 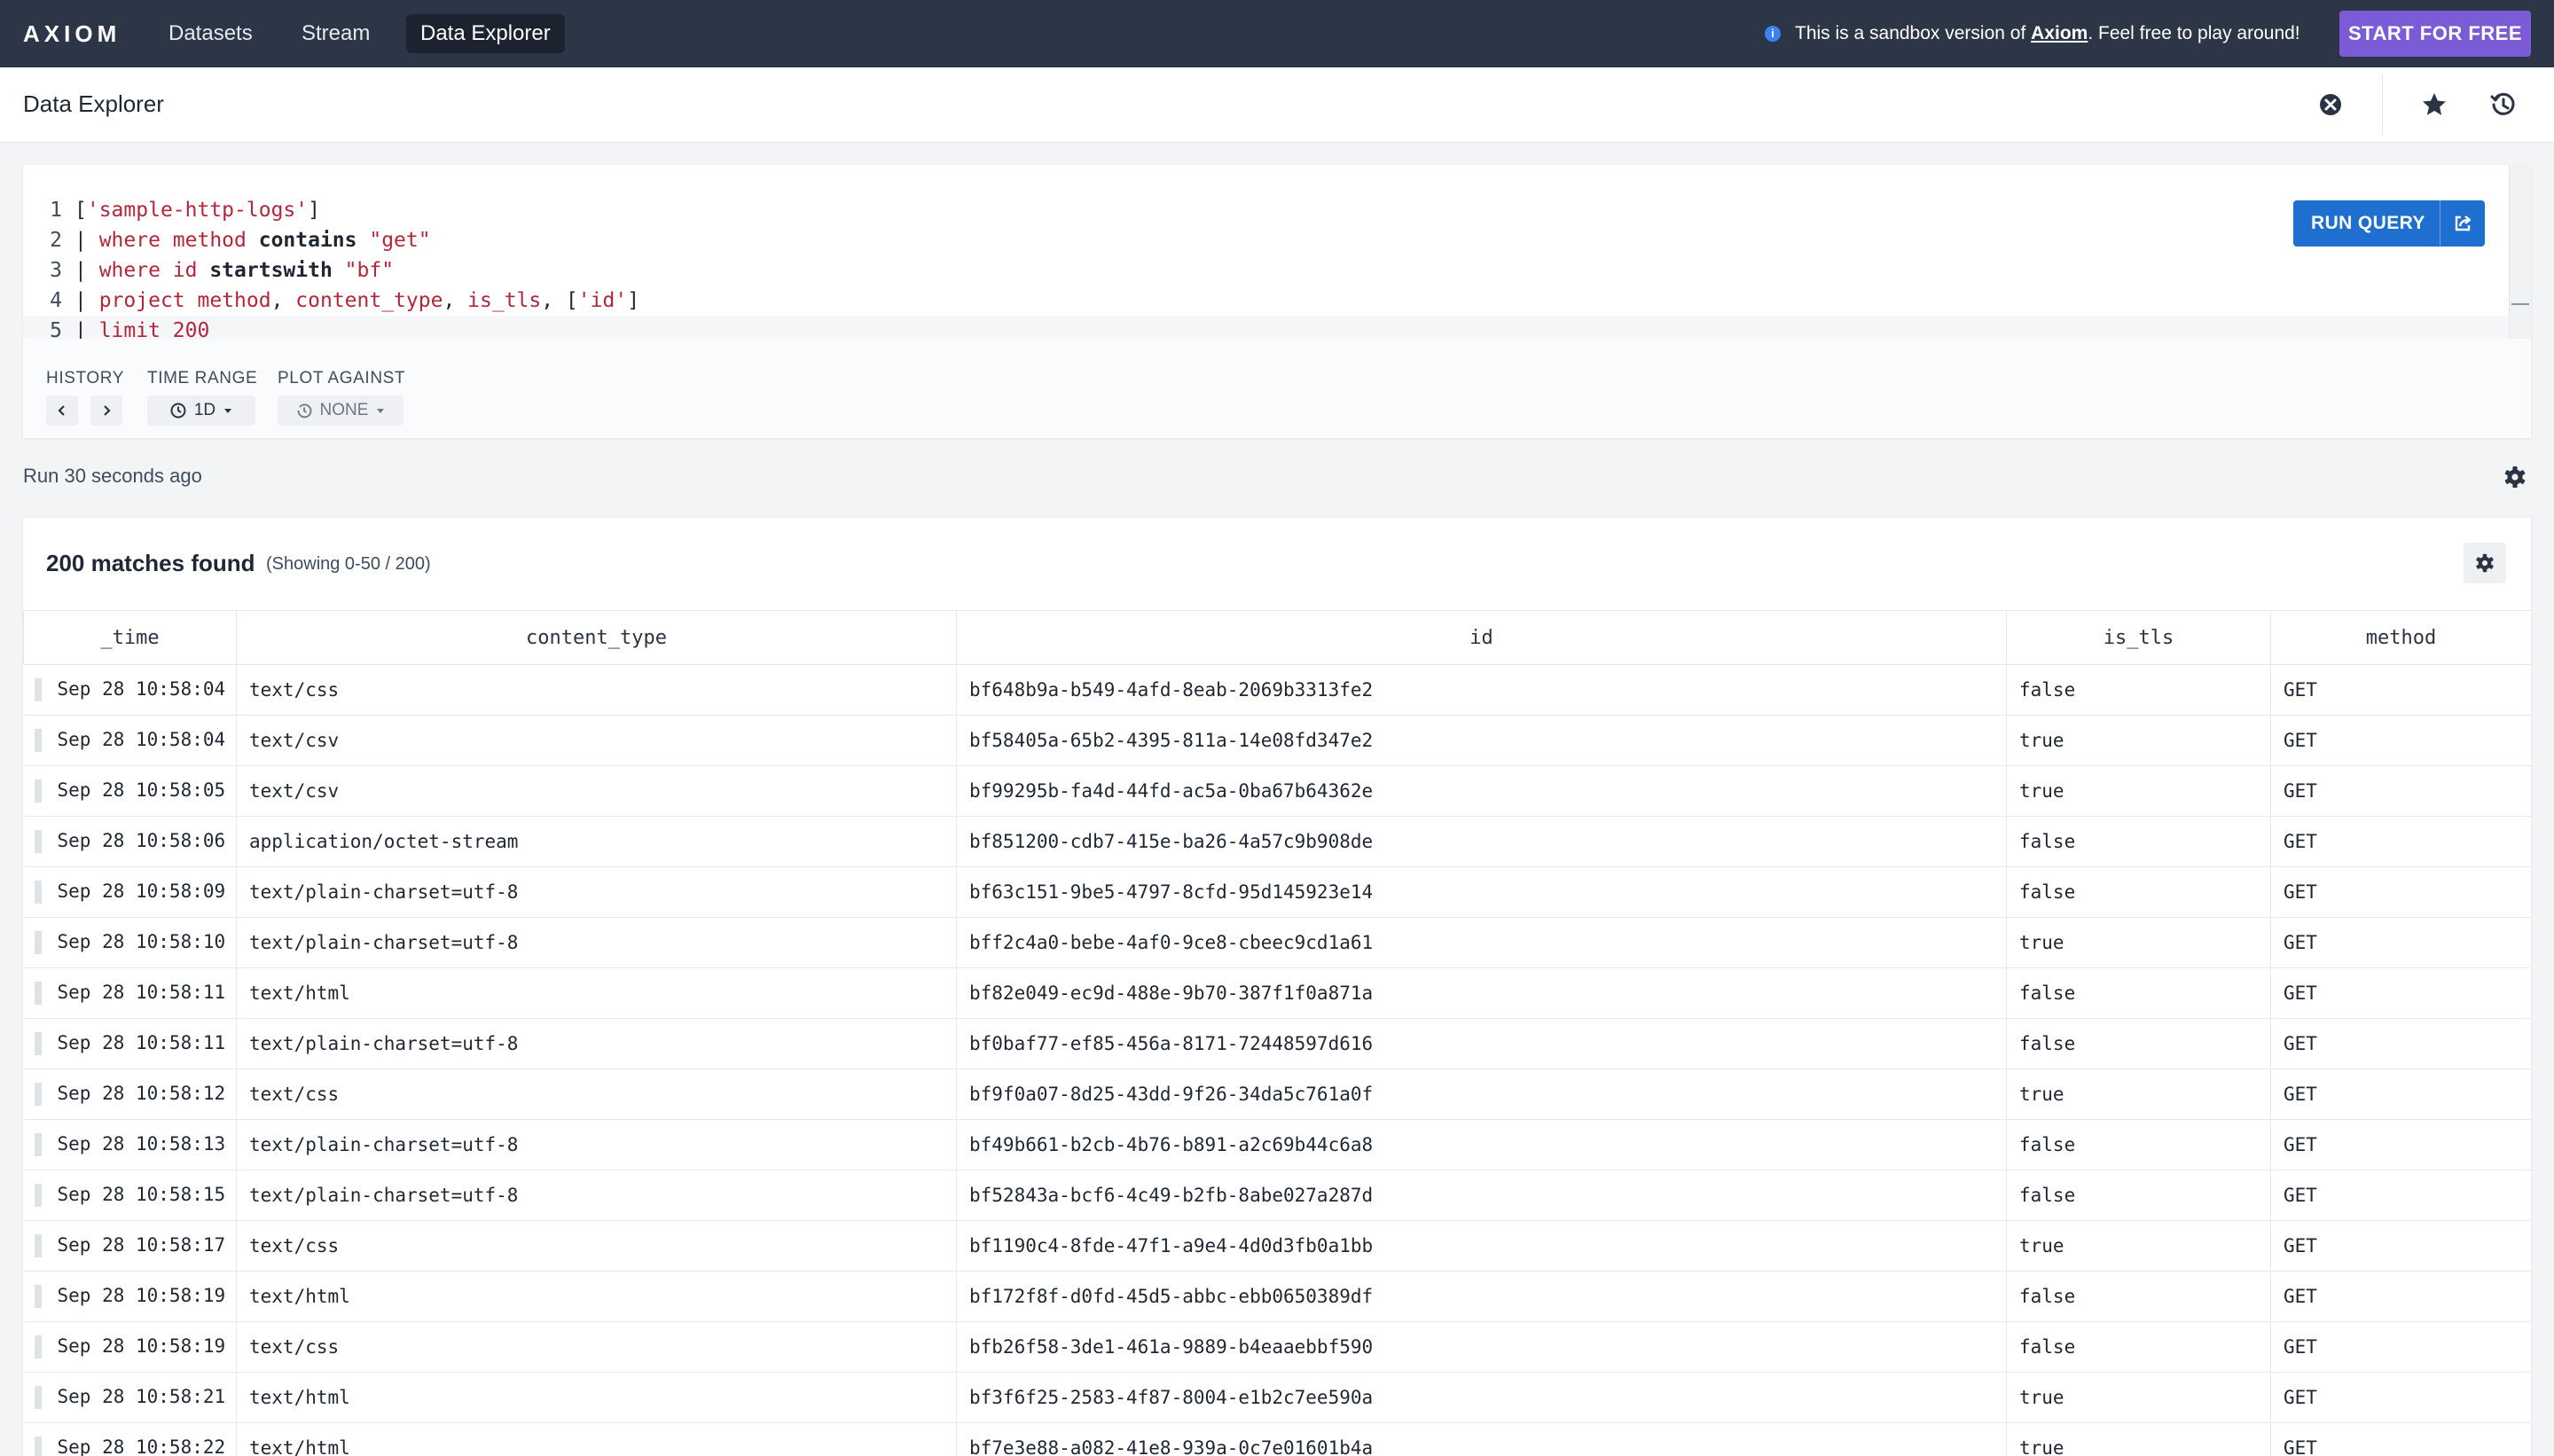 I want to click on gear-icon, so click(x=2515, y=477).